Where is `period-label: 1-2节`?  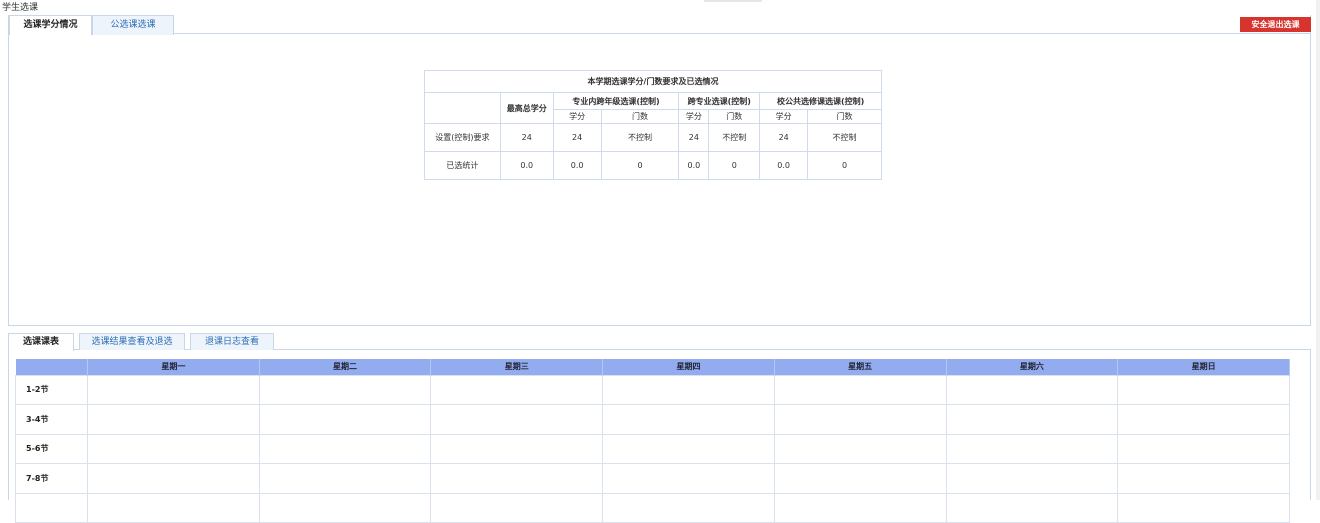
period-label: 1-2节 is located at coordinates (51, 389).